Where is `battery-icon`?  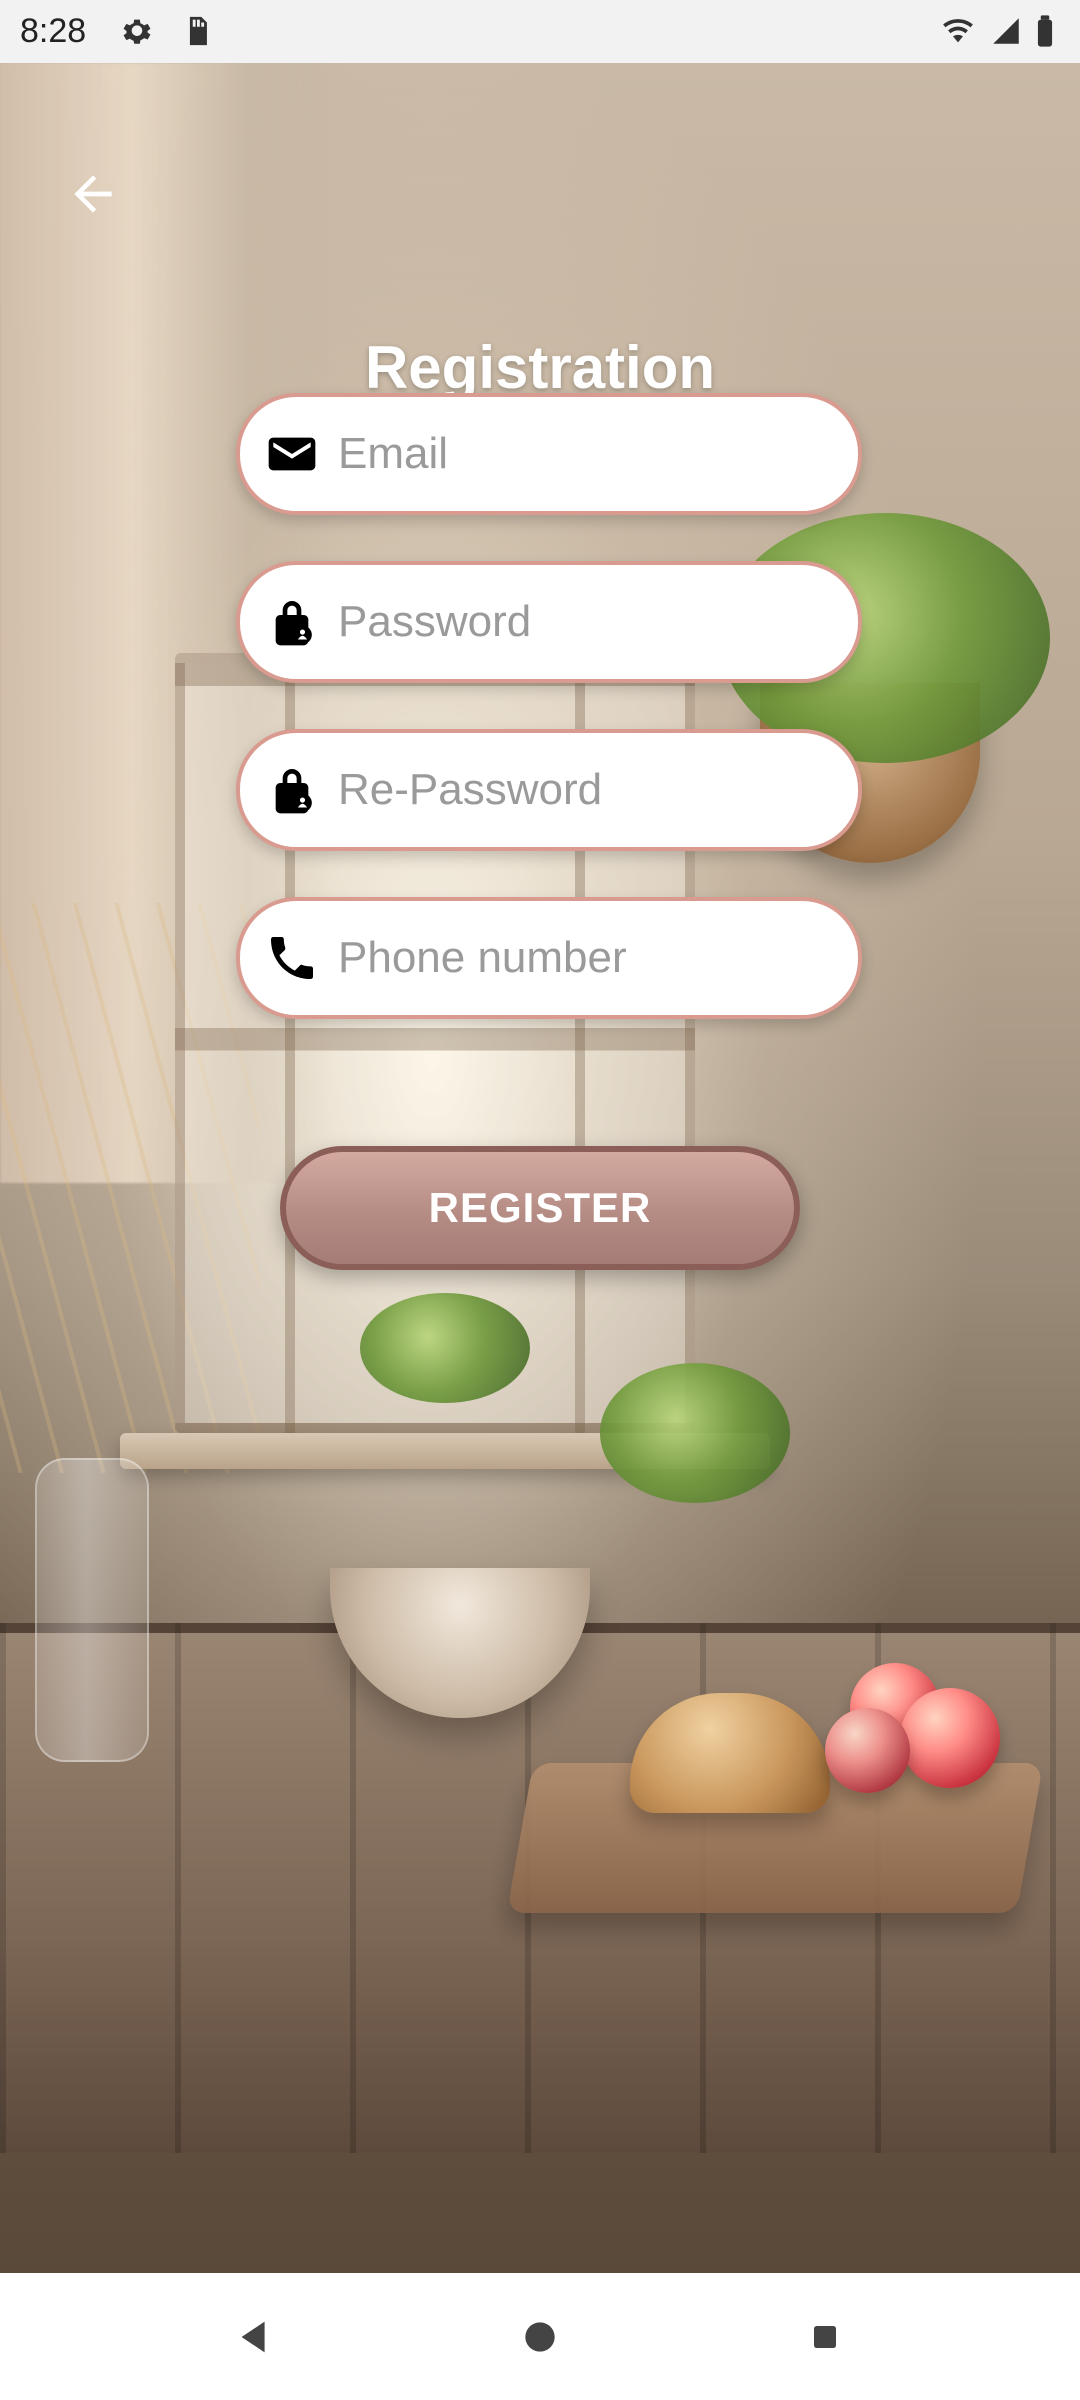 battery-icon is located at coordinates (1045, 33).